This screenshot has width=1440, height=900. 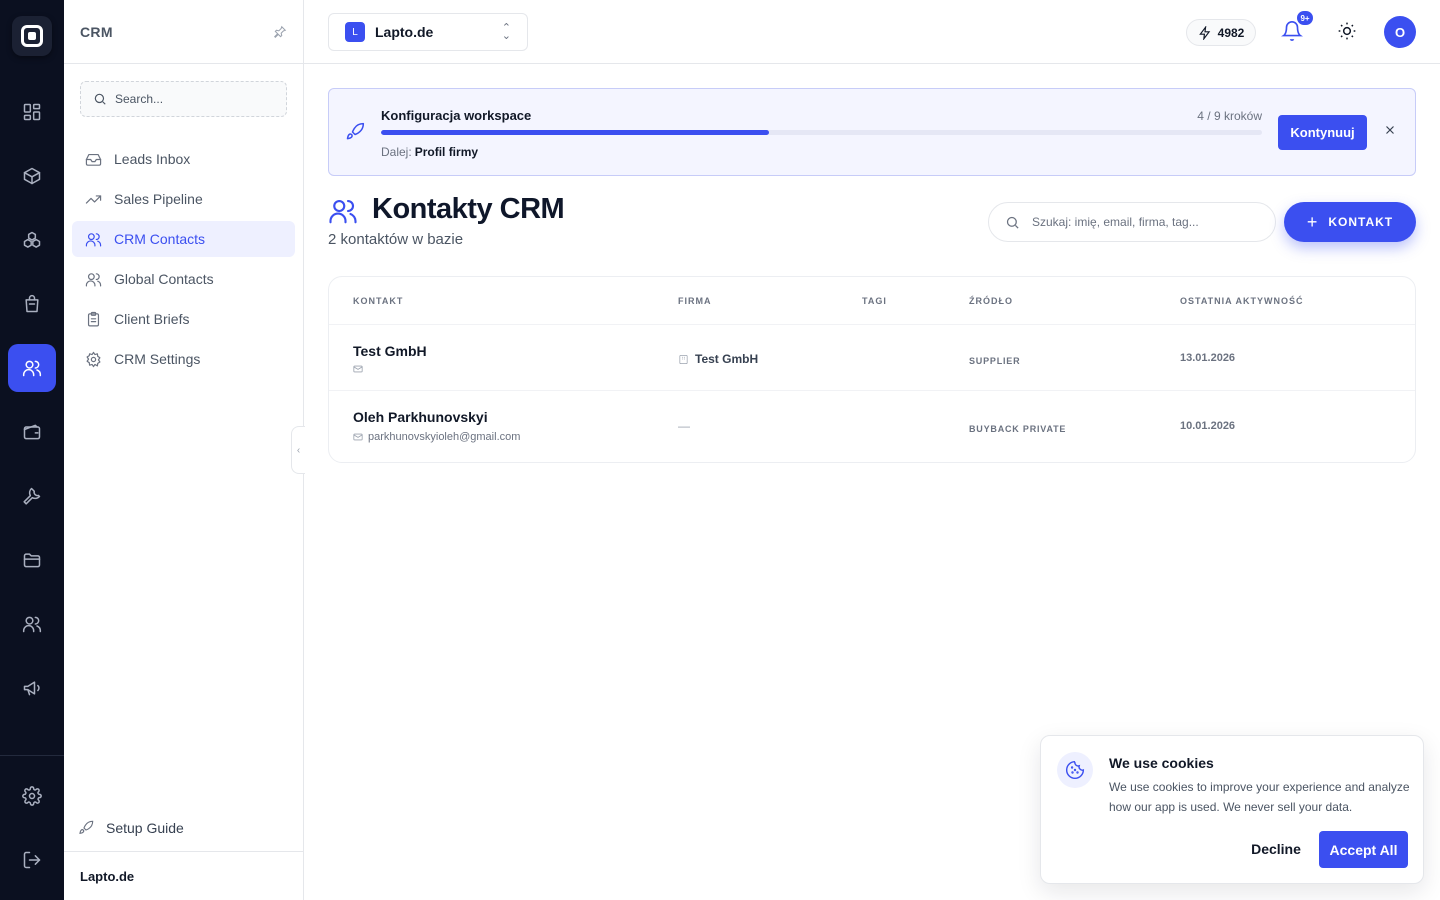 I want to click on contacts-search-input, so click(x=1142, y=222).